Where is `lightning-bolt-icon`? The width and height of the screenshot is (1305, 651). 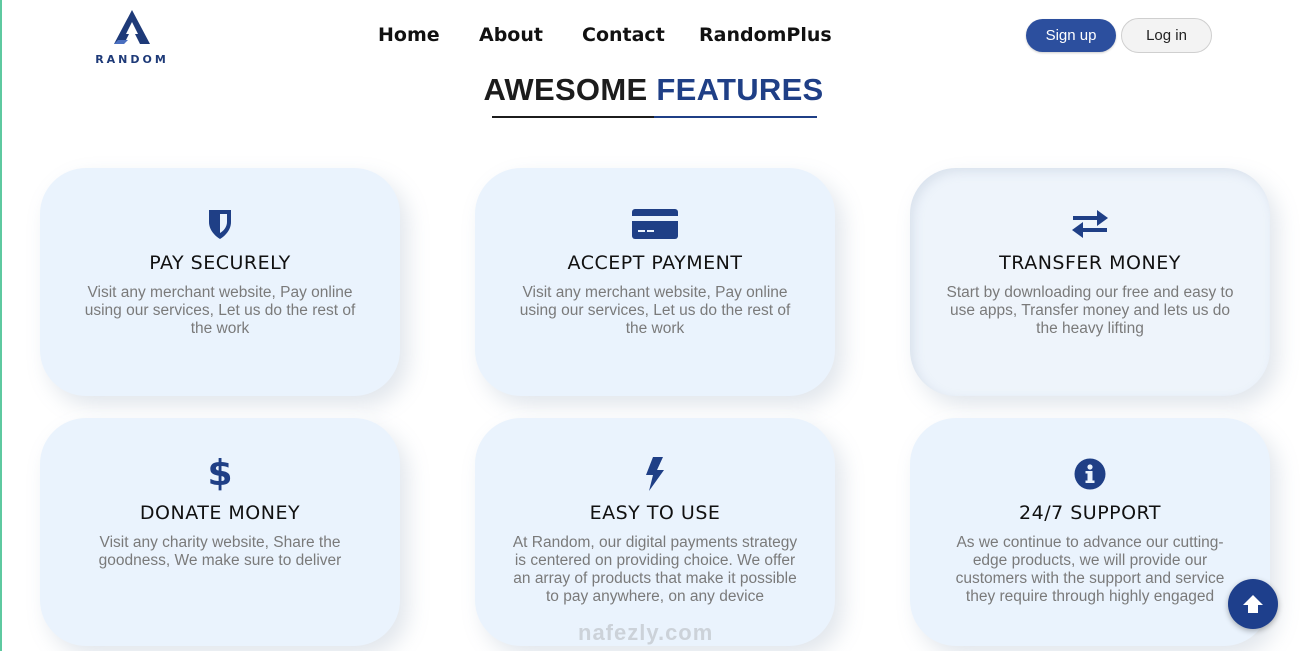
lightning-bolt-icon is located at coordinates (655, 474).